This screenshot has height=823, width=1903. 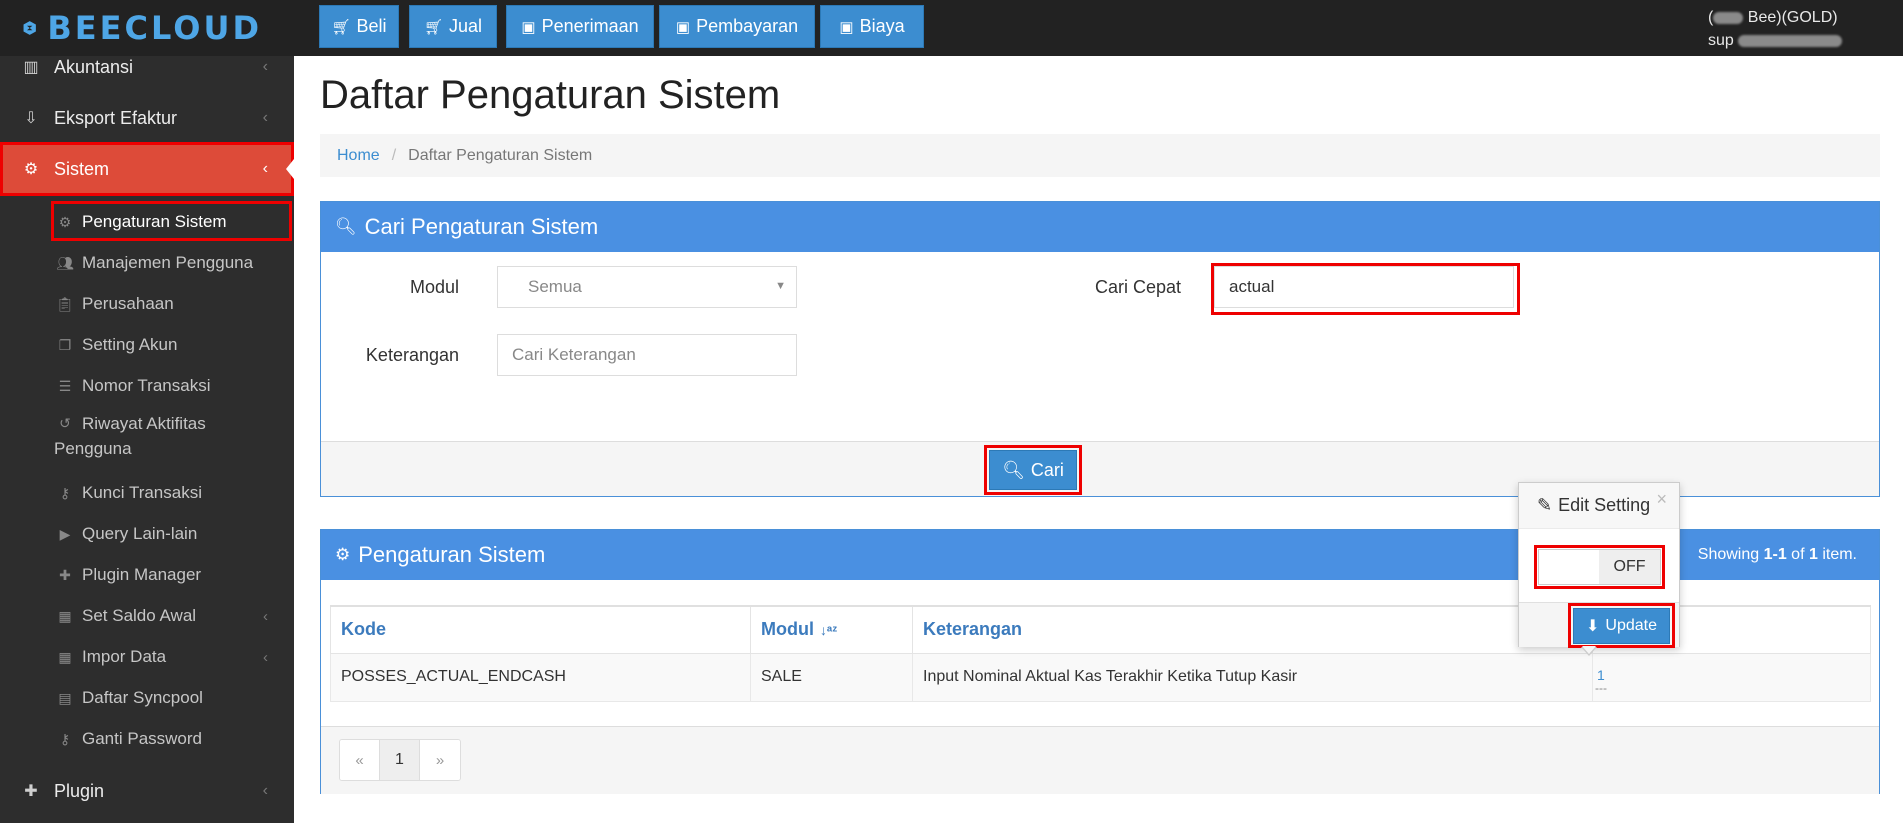 What do you see at coordinates (500, 155) in the screenshot?
I see `breadcrumb-current: Daftar Pengaturan Sistem` at bounding box center [500, 155].